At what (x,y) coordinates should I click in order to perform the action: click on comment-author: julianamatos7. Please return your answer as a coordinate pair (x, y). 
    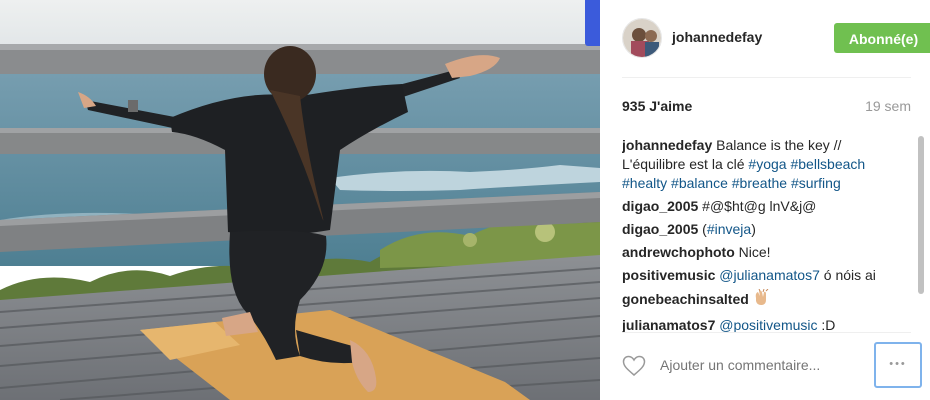
    Looking at the image, I should click on (668, 324).